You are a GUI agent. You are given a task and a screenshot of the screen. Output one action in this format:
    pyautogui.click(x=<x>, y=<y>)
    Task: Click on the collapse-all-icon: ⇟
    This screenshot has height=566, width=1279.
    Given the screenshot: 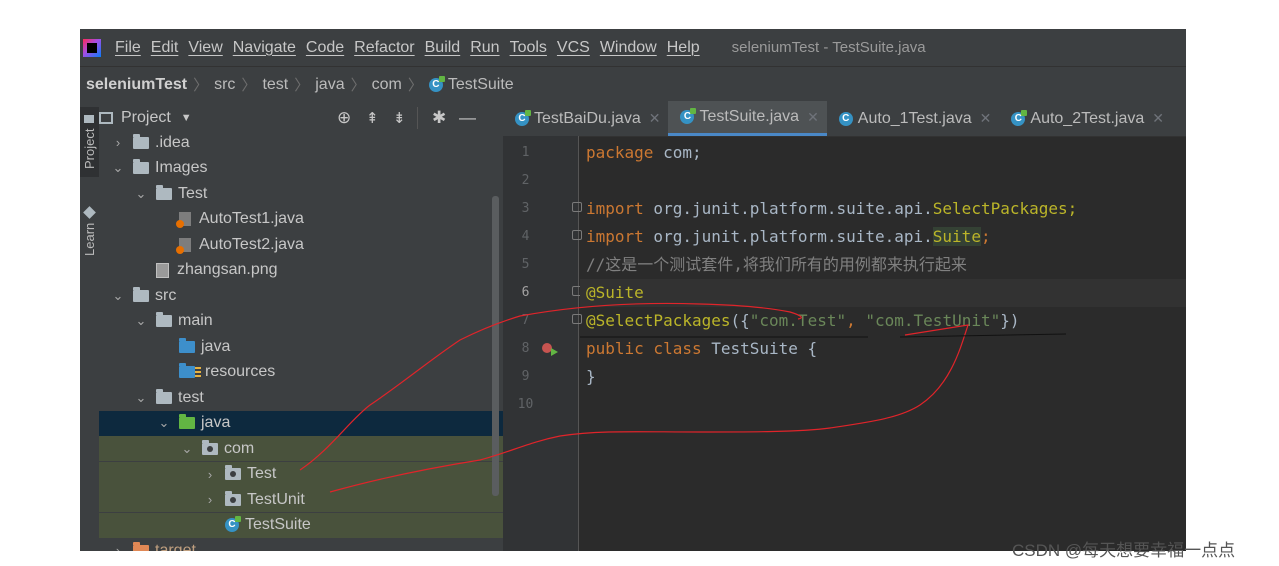 What is the action you would take?
    pyautogui.click(x=399, y=118)
    